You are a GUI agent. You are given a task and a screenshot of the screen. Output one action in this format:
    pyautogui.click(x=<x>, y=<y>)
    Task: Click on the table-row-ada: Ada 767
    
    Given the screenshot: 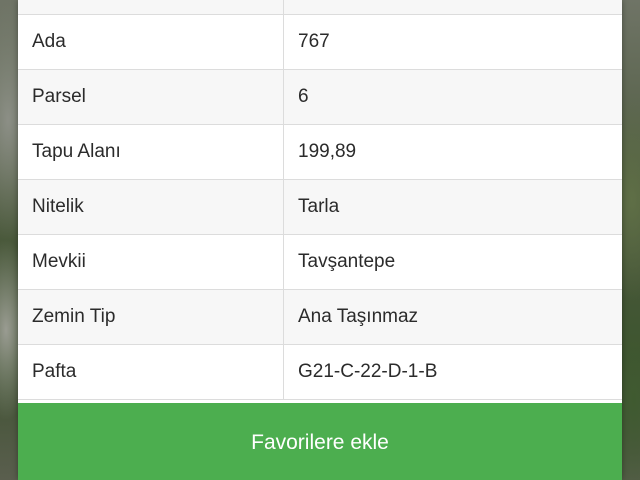 What is the action you would take?
    pyautogui.click(x=320, y=42)
    